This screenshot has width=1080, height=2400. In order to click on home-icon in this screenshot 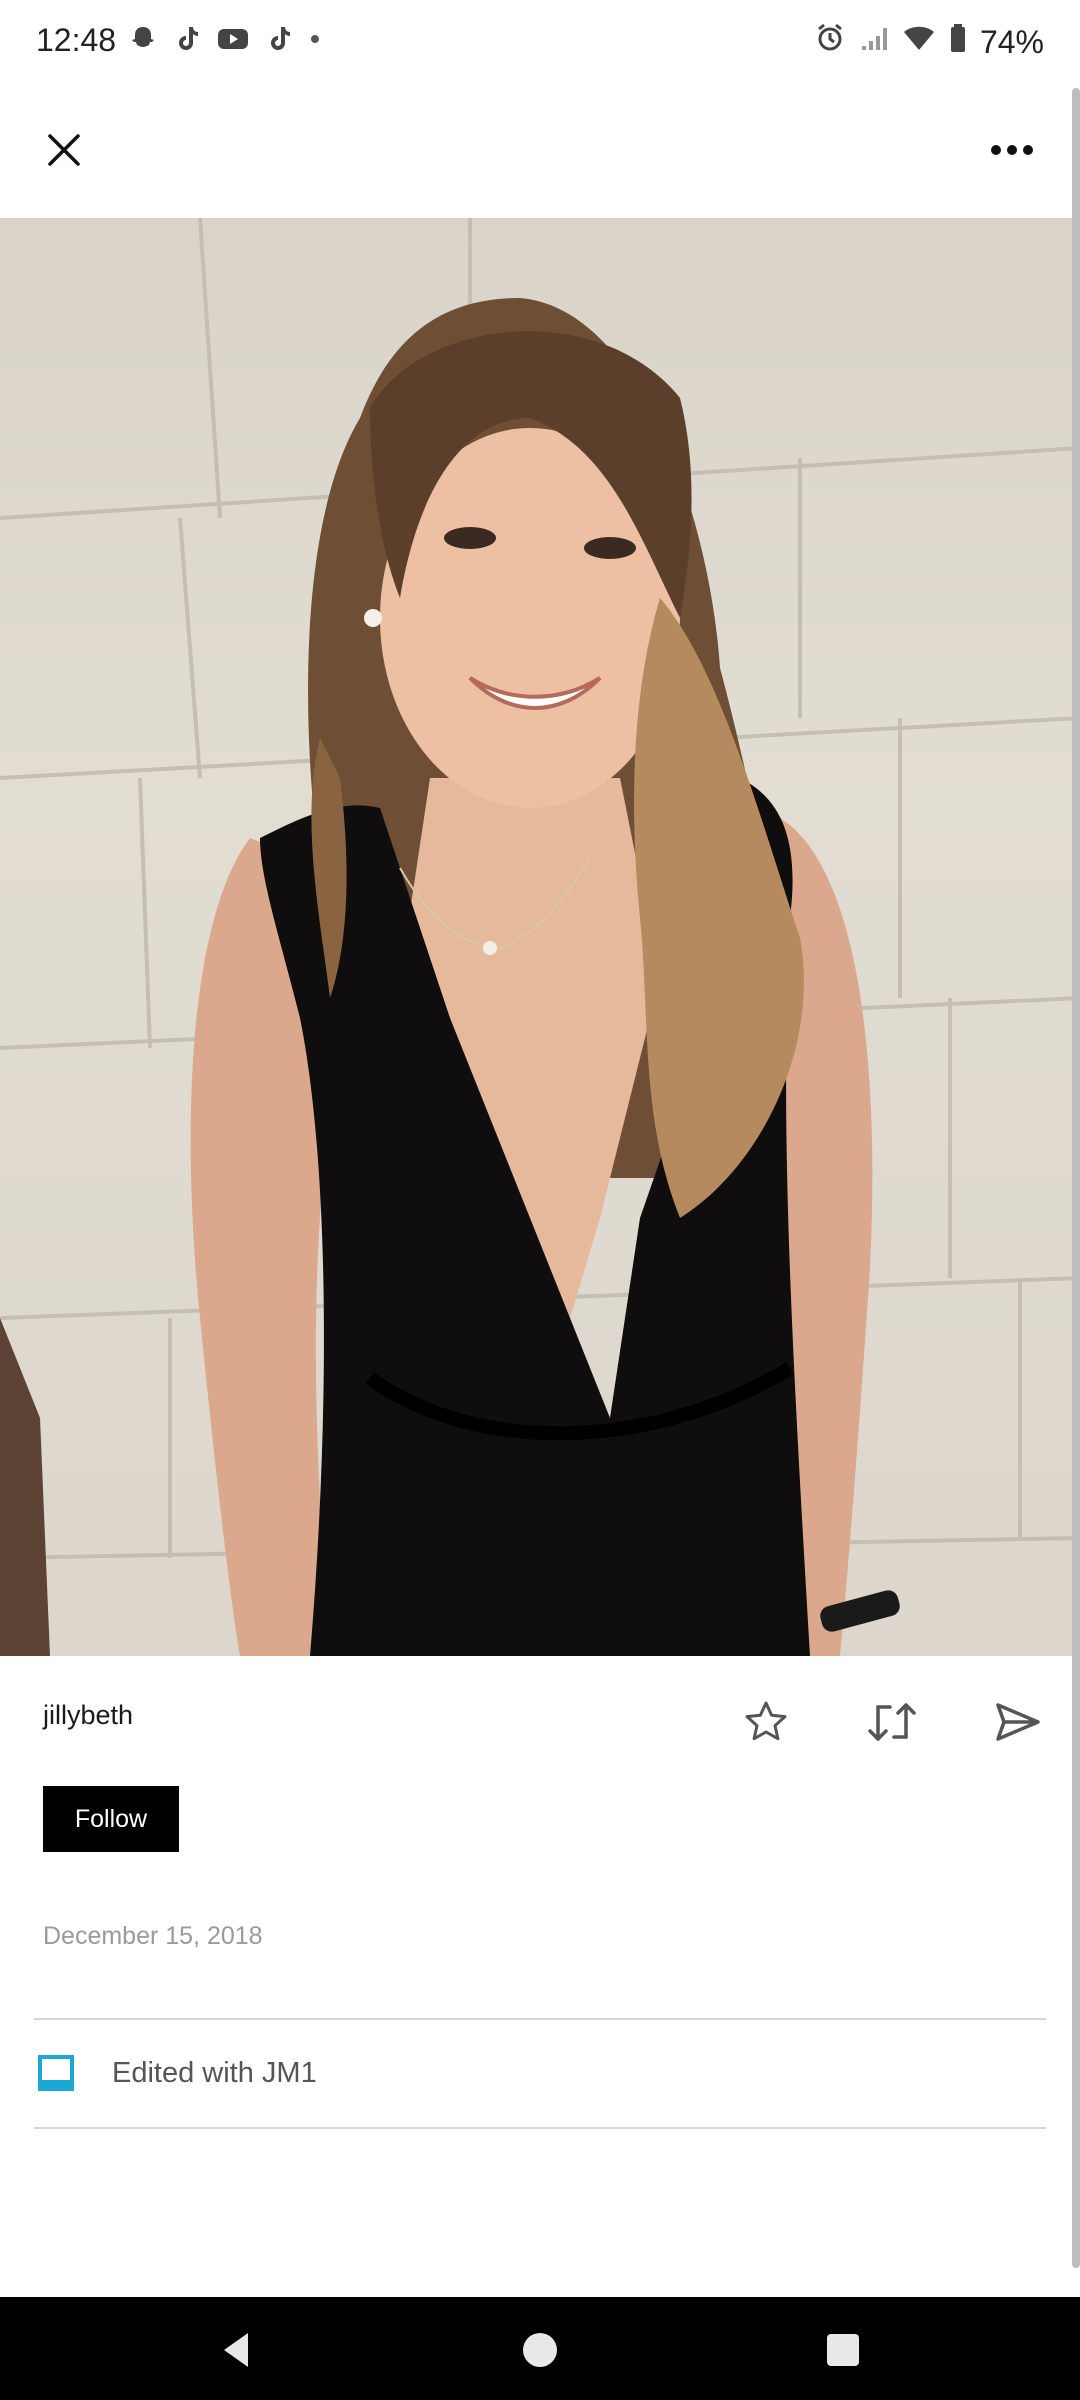, I will do `click(540, 2350)`.